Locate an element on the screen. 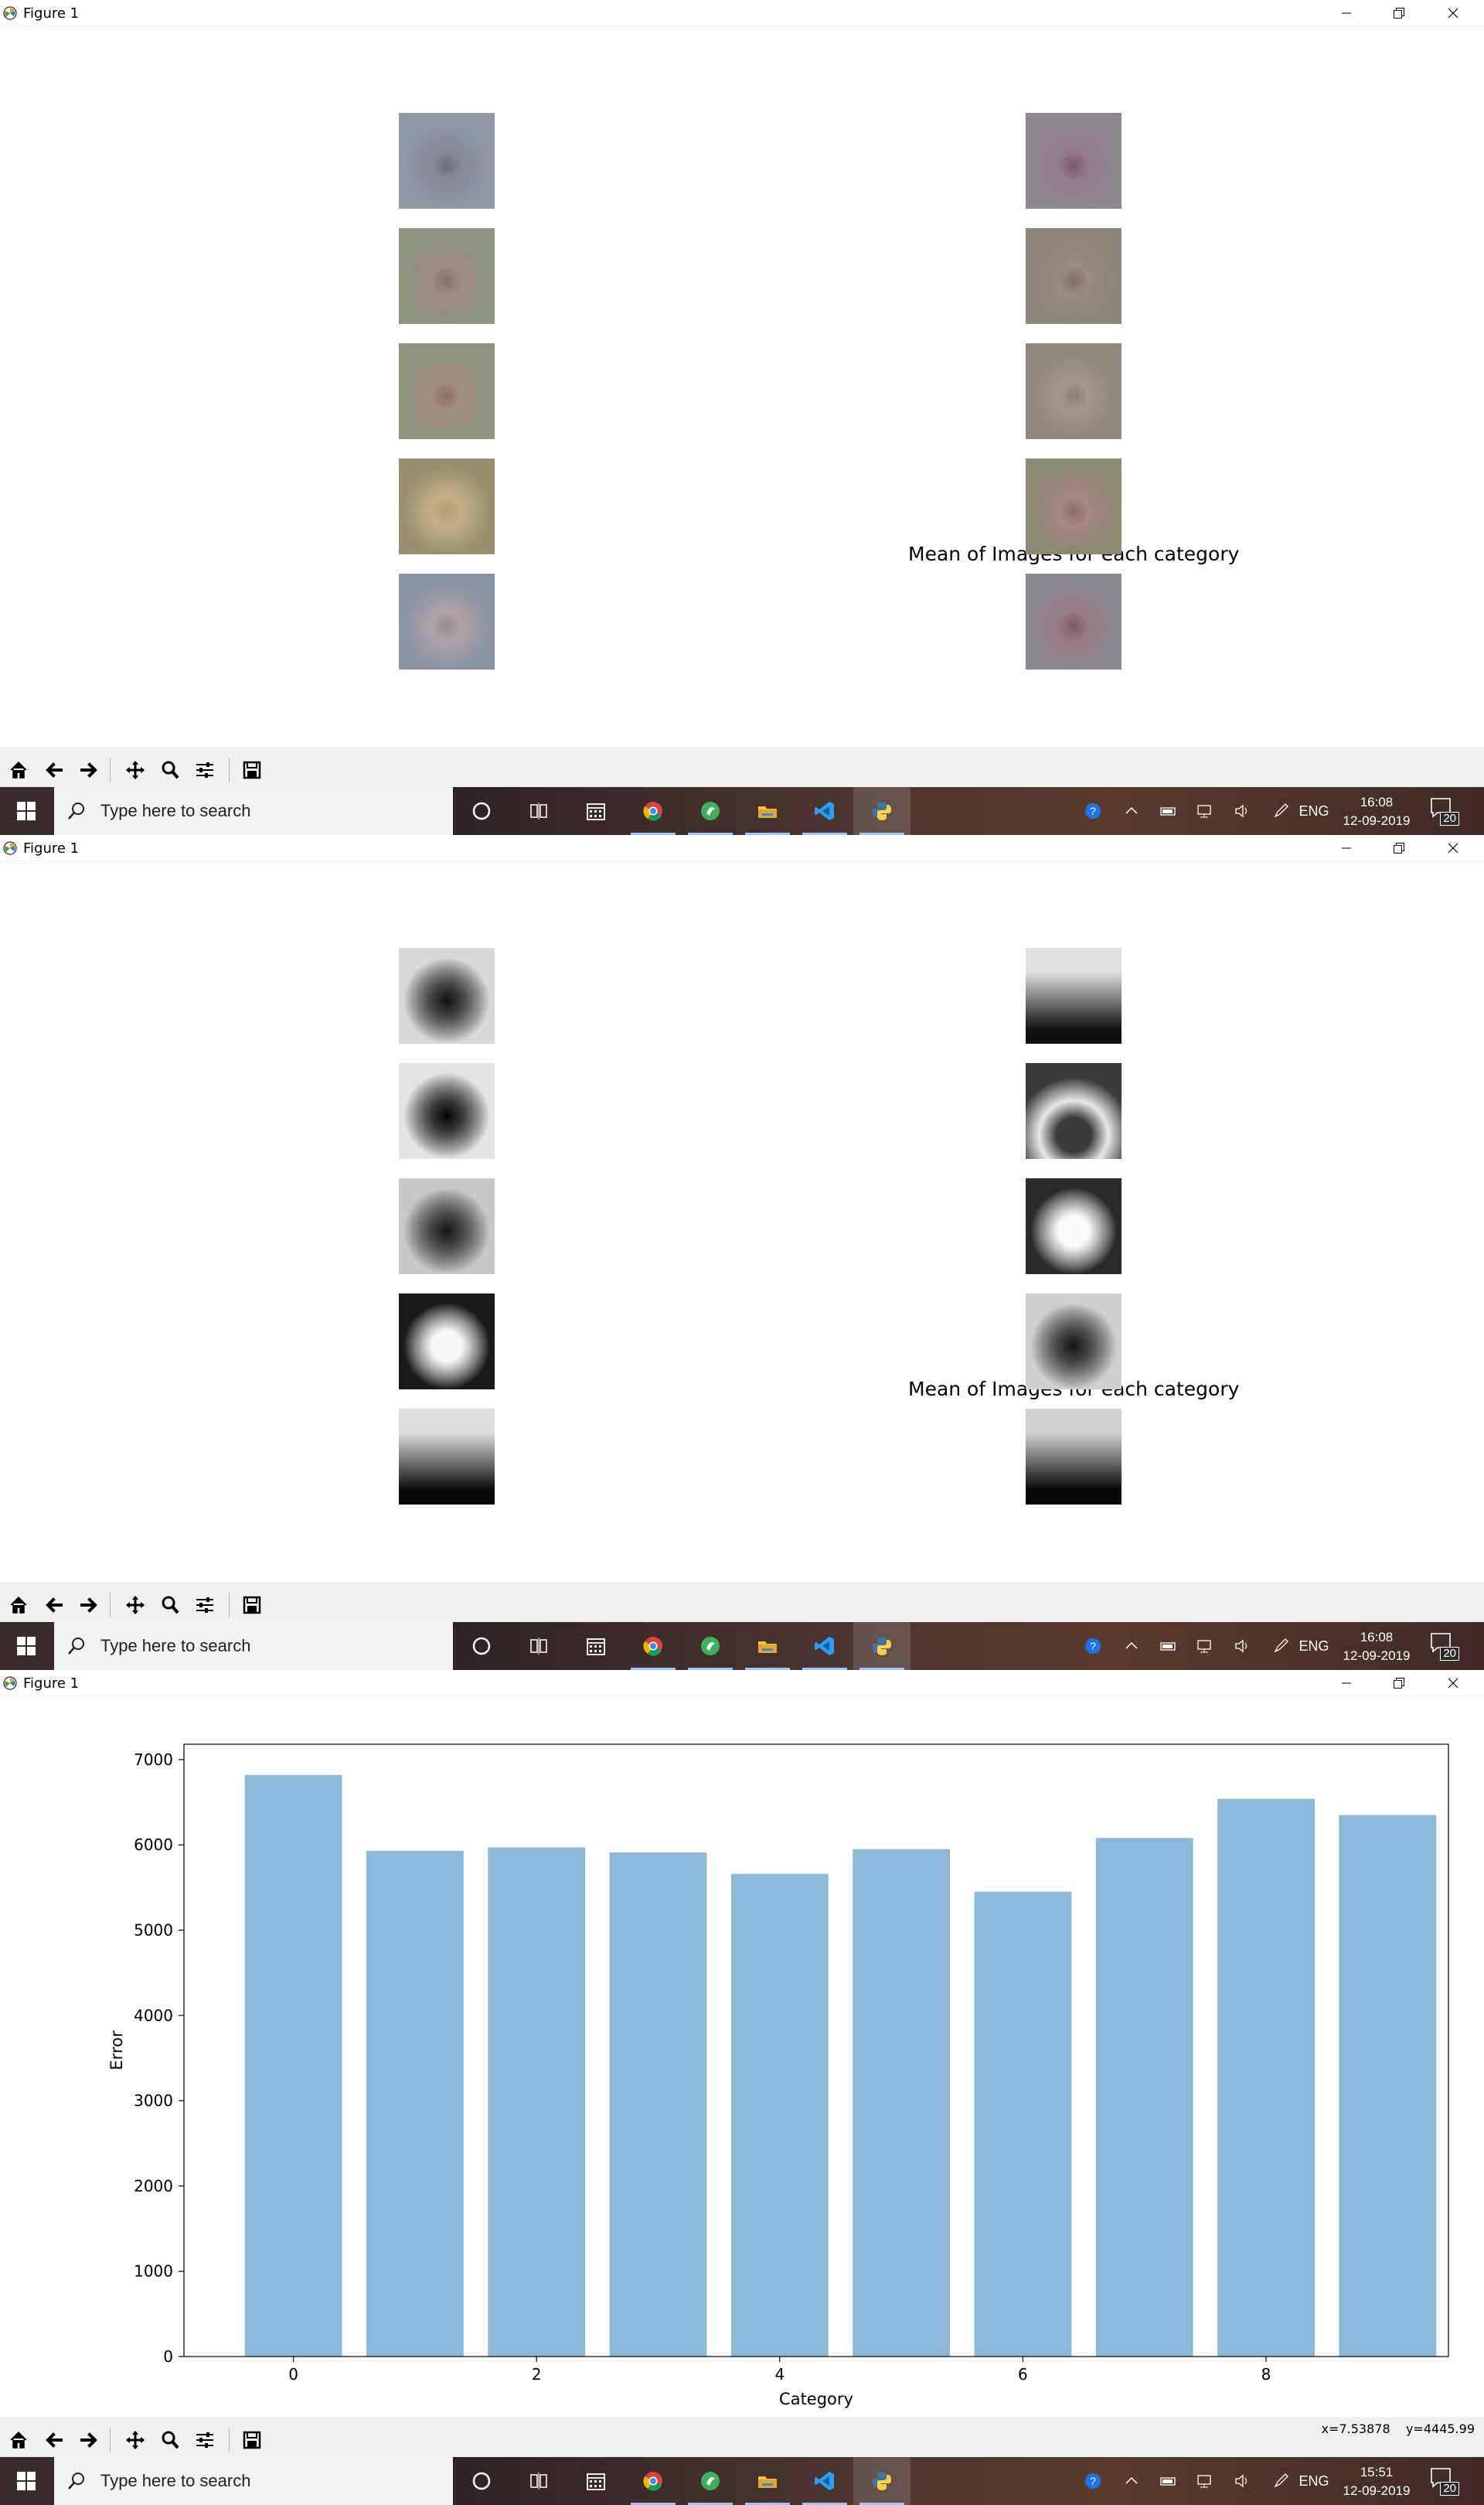 This screenshot has height=2505, width=1484. mean-image-thumbnail is located at coordinates (447, 1111).